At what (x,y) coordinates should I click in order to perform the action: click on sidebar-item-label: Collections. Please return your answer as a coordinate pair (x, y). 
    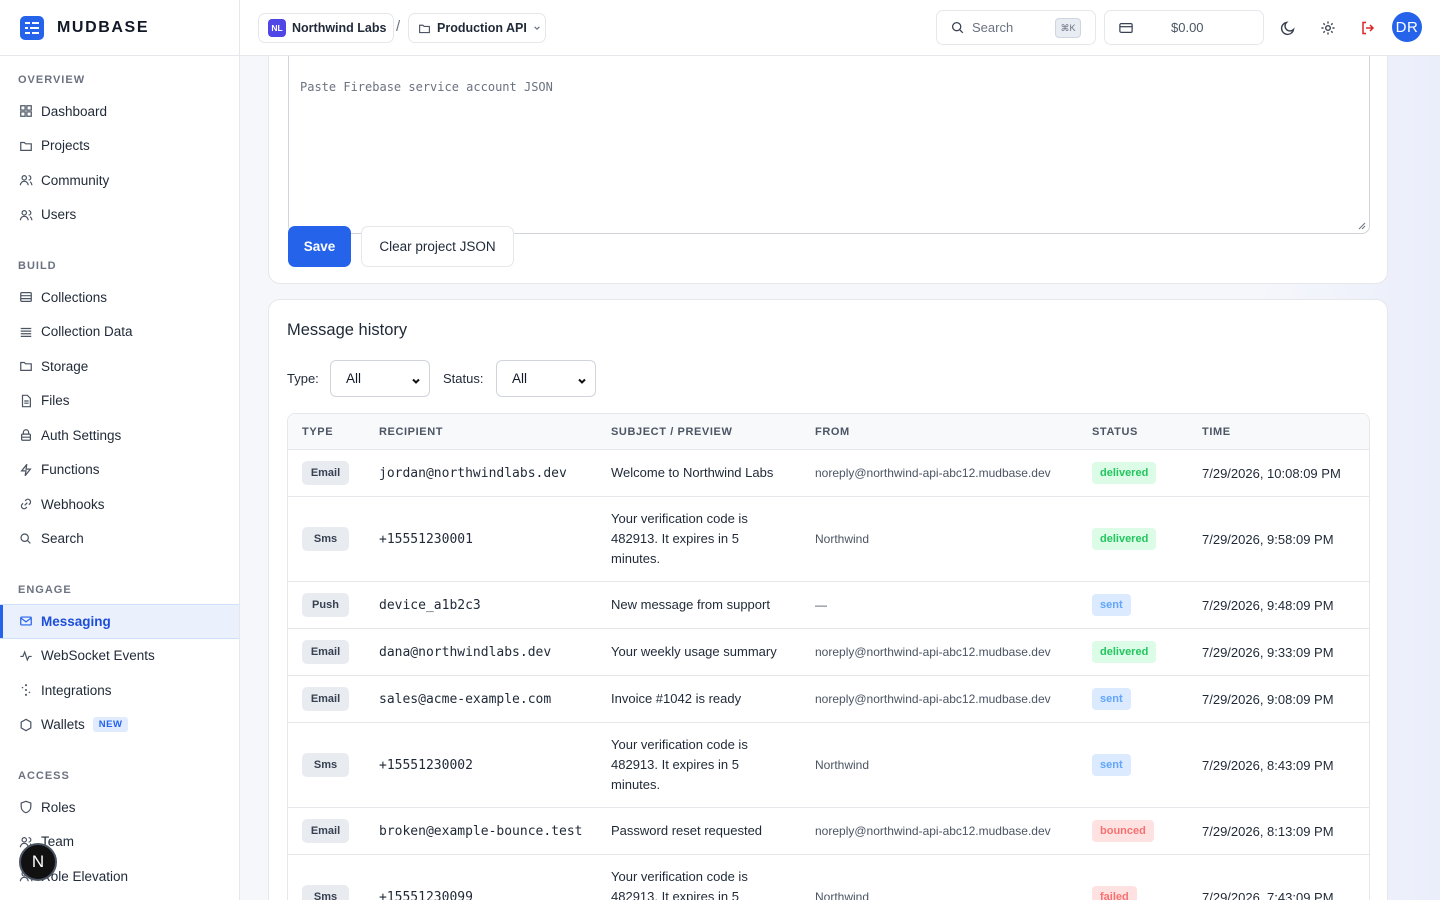
    Looking at the image, I should click on (74, 297).